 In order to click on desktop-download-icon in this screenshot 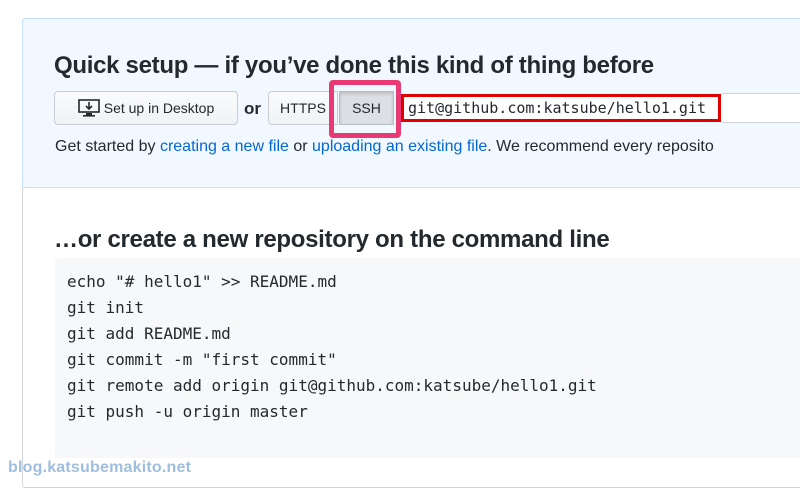, I will do `click(88, 108)`.